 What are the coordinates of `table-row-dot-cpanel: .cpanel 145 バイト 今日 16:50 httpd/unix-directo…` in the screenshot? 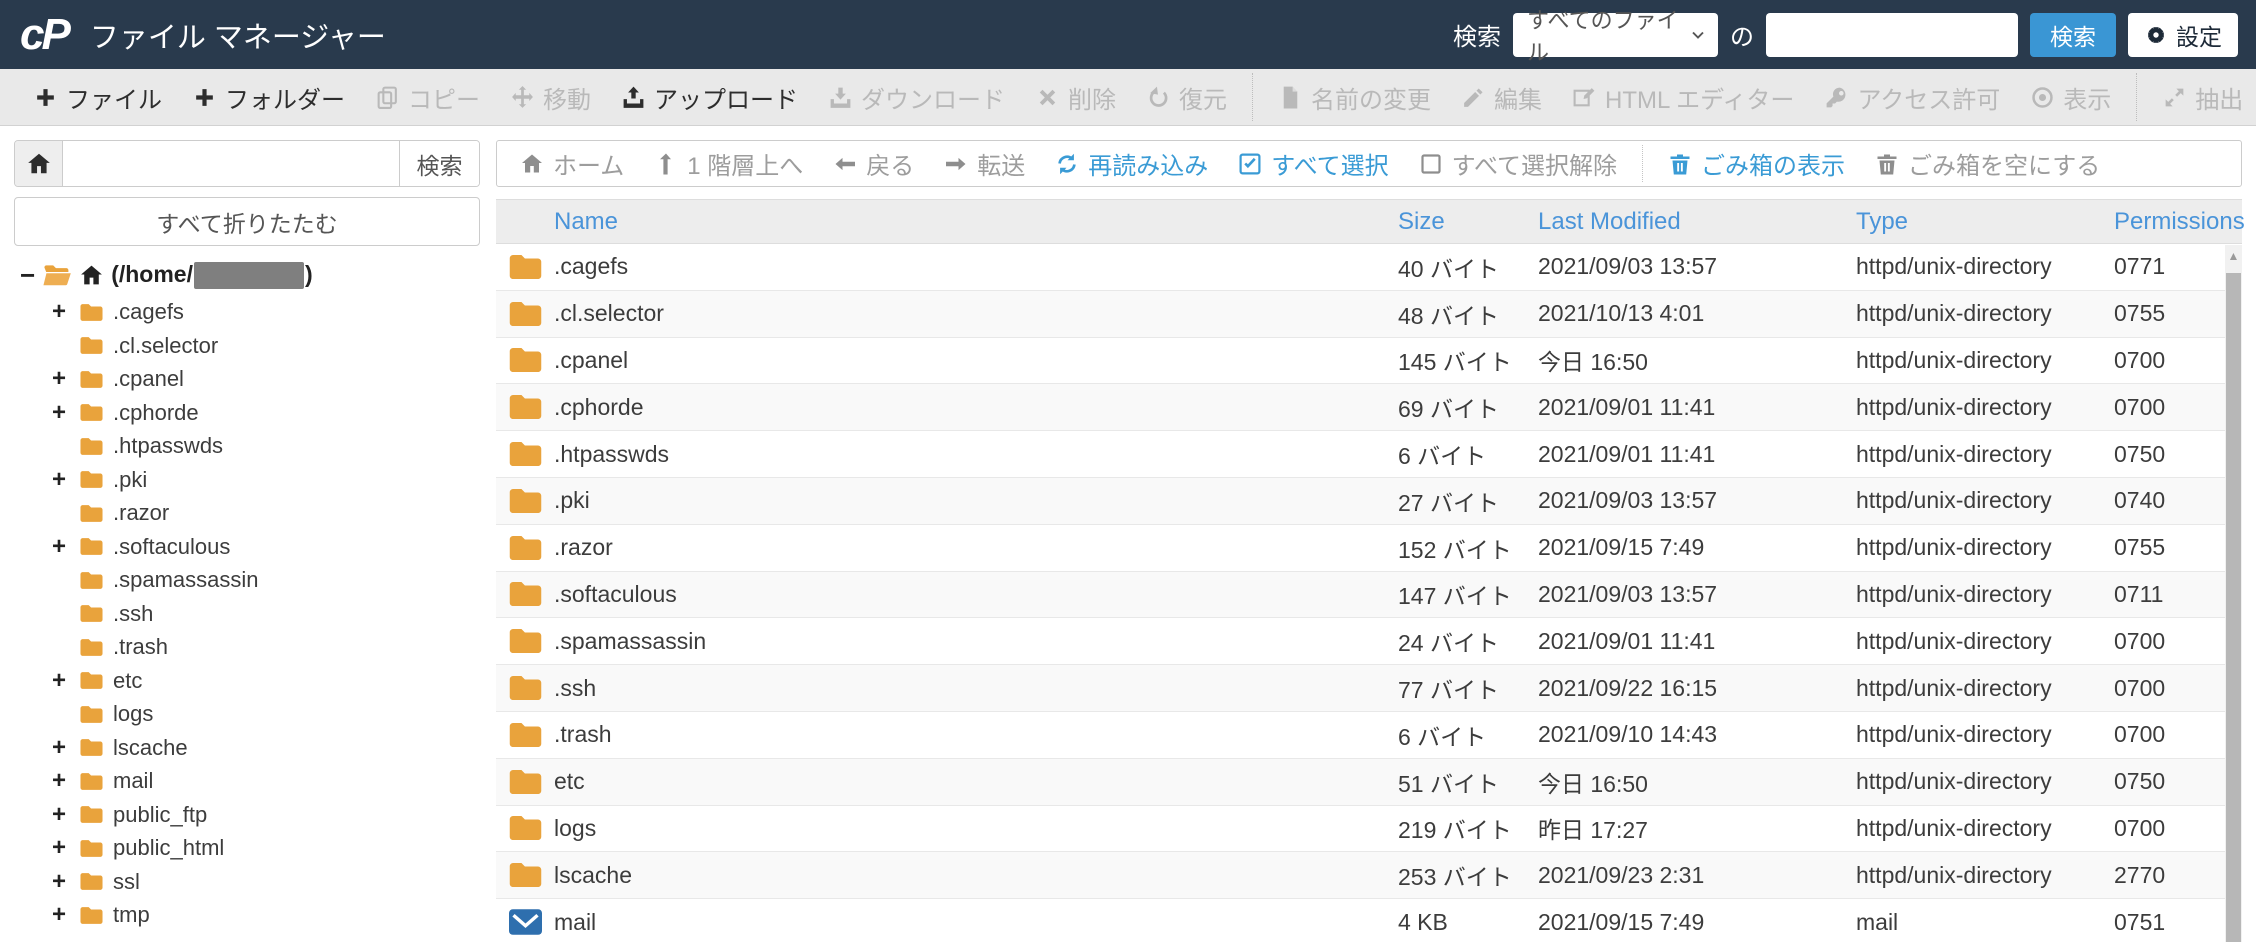 It's located at (1369, 361).